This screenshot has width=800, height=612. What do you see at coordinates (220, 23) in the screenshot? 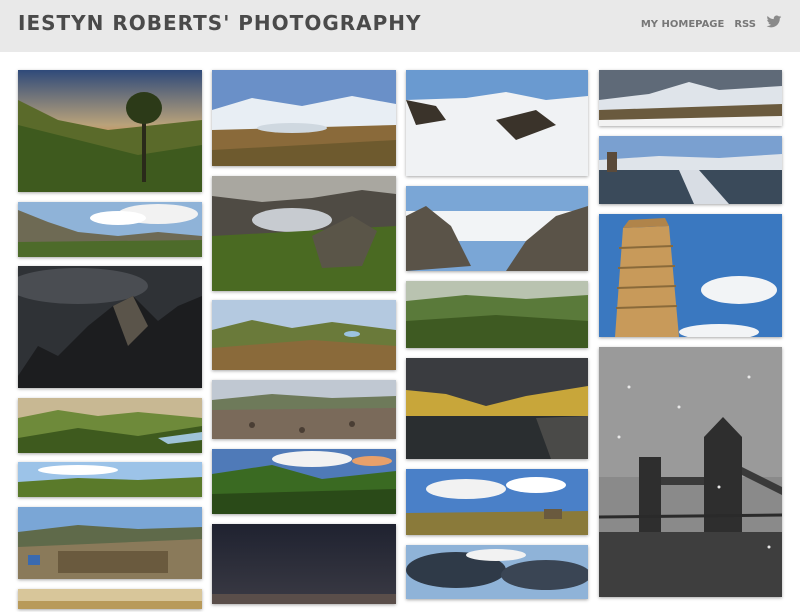
I see `site-title: IESTYN ROBERTS' PHOTOGRAPHY` at bounding box center [220, 23].